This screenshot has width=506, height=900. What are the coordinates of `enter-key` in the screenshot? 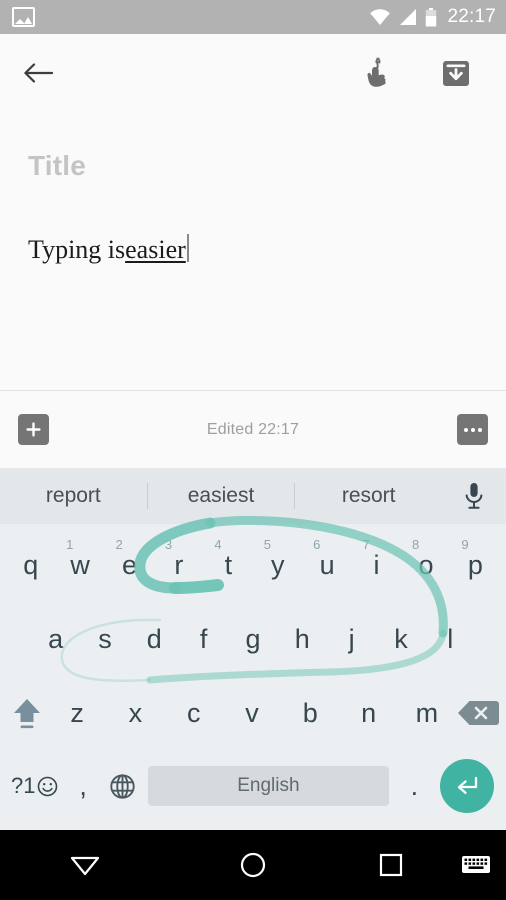 It's located at (467, 786).